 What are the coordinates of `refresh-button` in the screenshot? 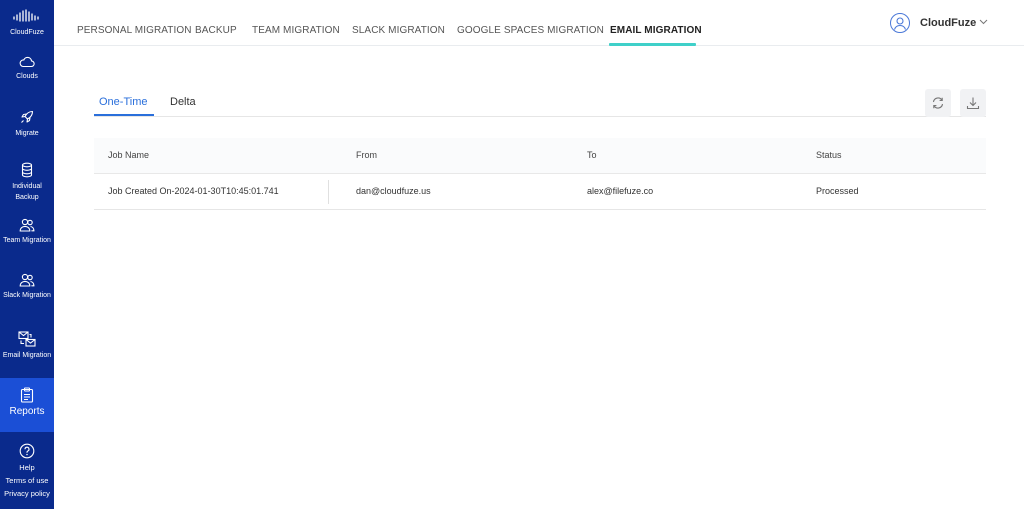 It's located at (938, 103).